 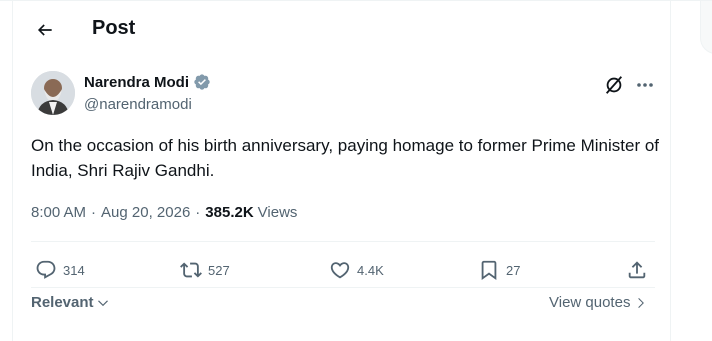 What do you see at coordinates (356, 270) in the screenshot?
I see `like-button: 4.4K` at bounding box center [356, 270].